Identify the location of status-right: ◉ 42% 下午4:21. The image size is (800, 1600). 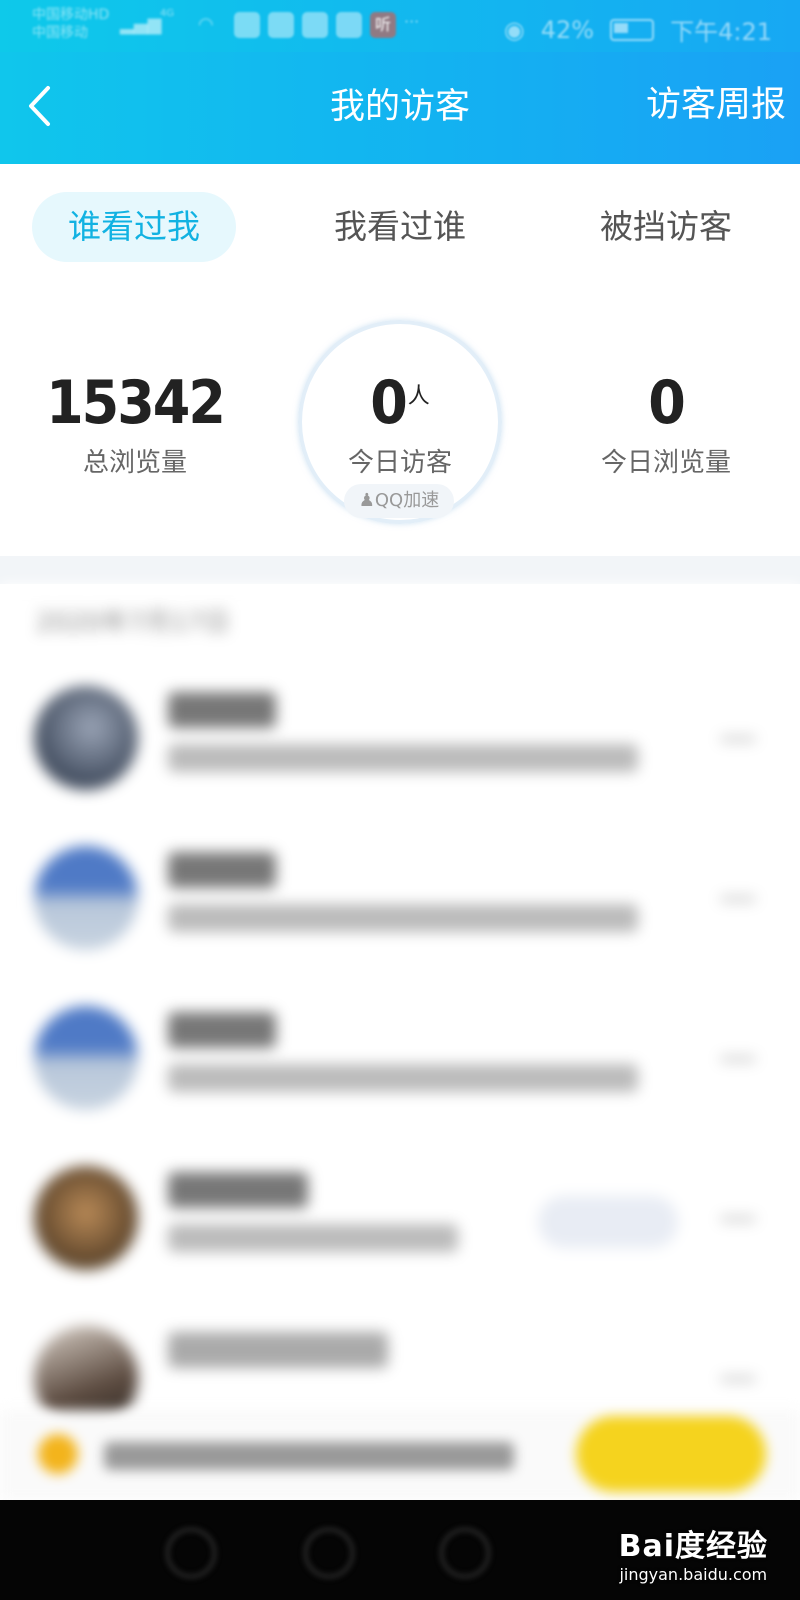
(638, 29).